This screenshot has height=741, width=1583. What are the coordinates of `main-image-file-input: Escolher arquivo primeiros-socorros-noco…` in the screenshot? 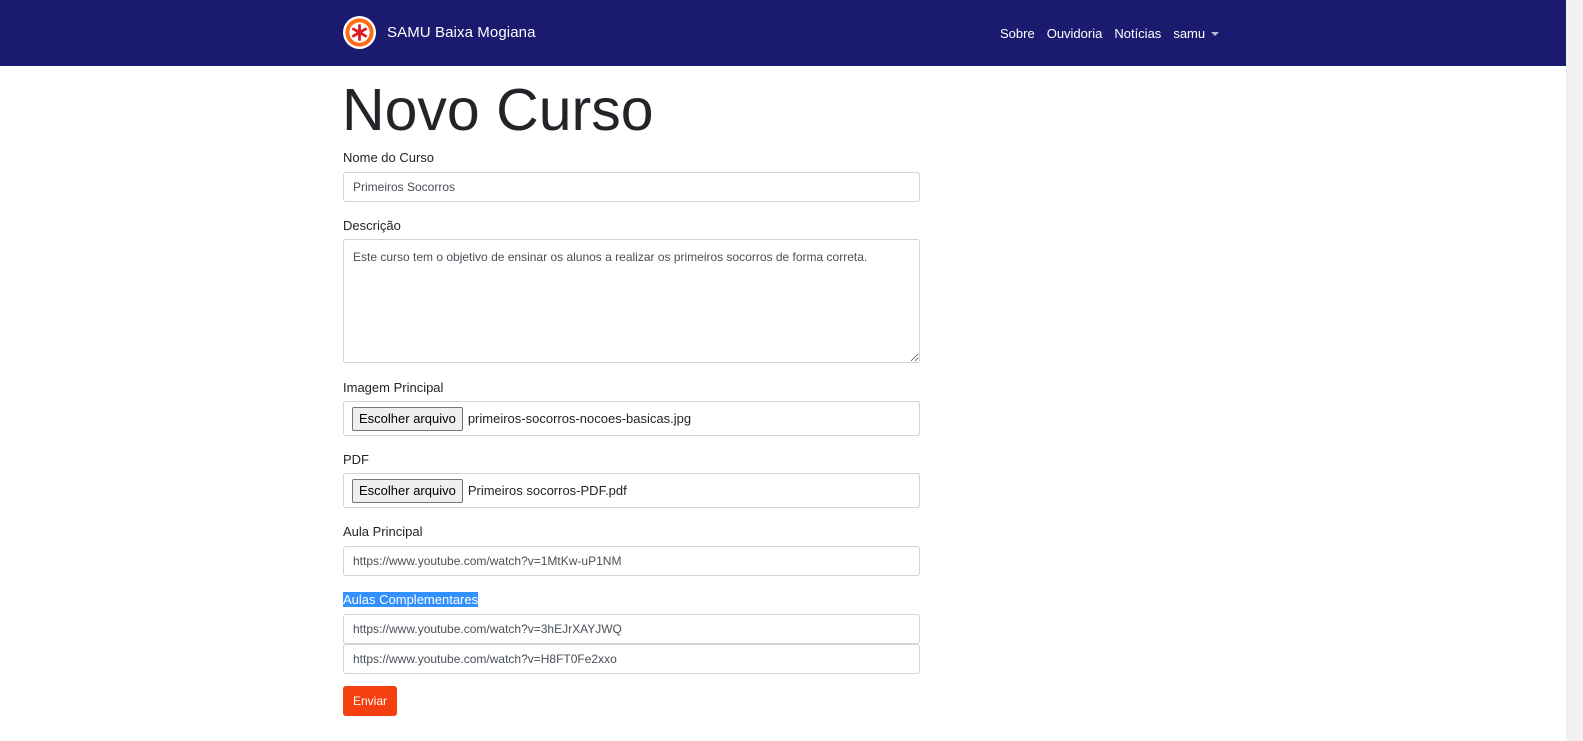 It's located at (631, 418).